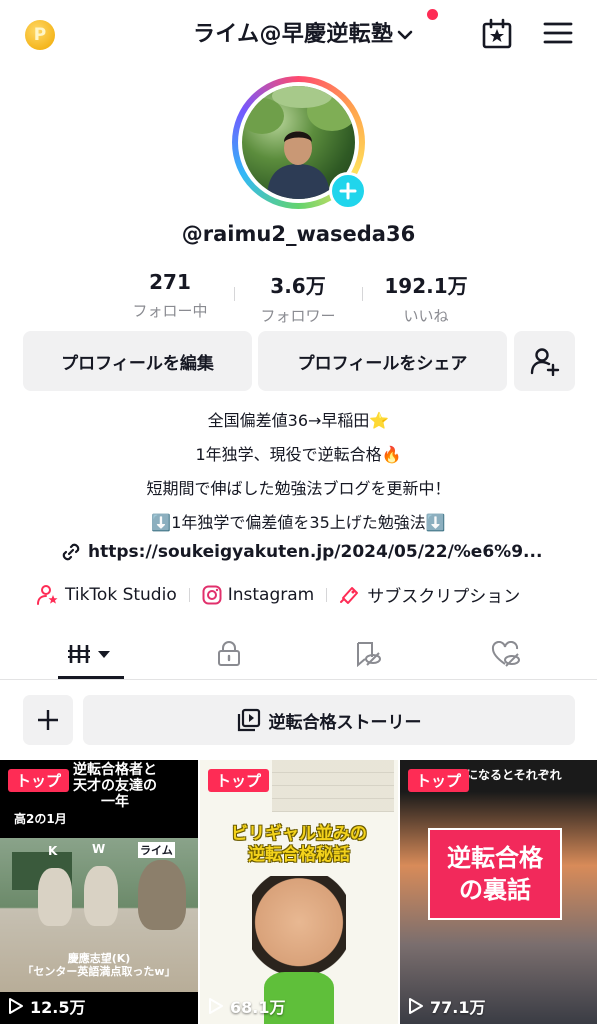 This screenshot has width=597, height=1024. Describe the element at coordinates (156, 850) in the screenshot. I see `label-raimu: ライム` at that location.